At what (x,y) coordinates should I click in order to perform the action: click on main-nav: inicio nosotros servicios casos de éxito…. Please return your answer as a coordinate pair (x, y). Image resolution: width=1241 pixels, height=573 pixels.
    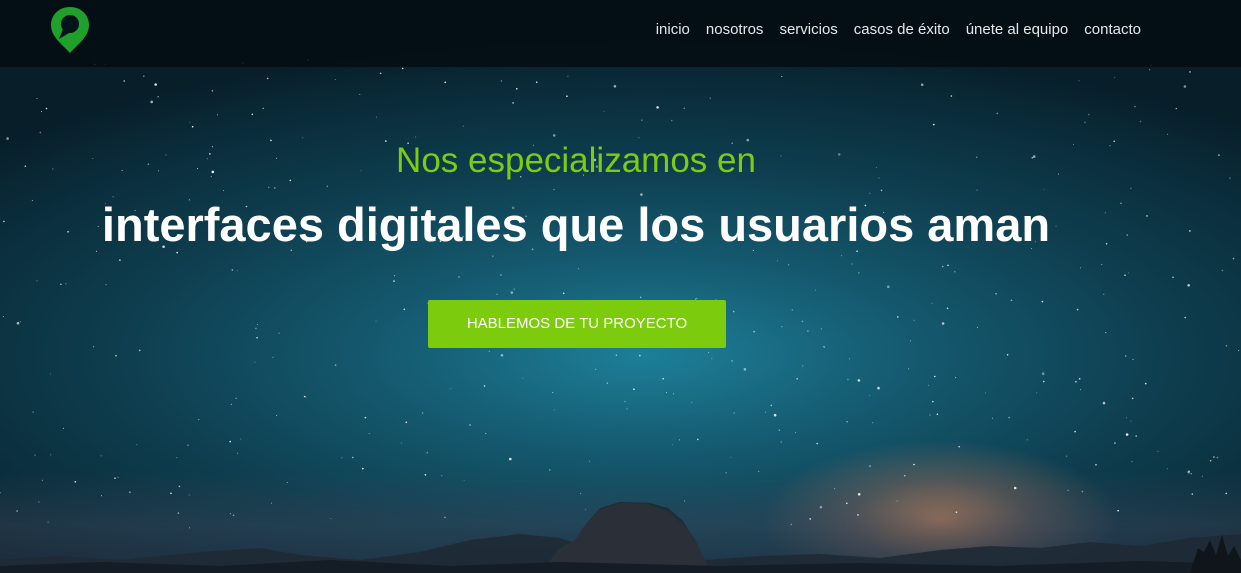
    Looking at the image, I should click on (898, 30).